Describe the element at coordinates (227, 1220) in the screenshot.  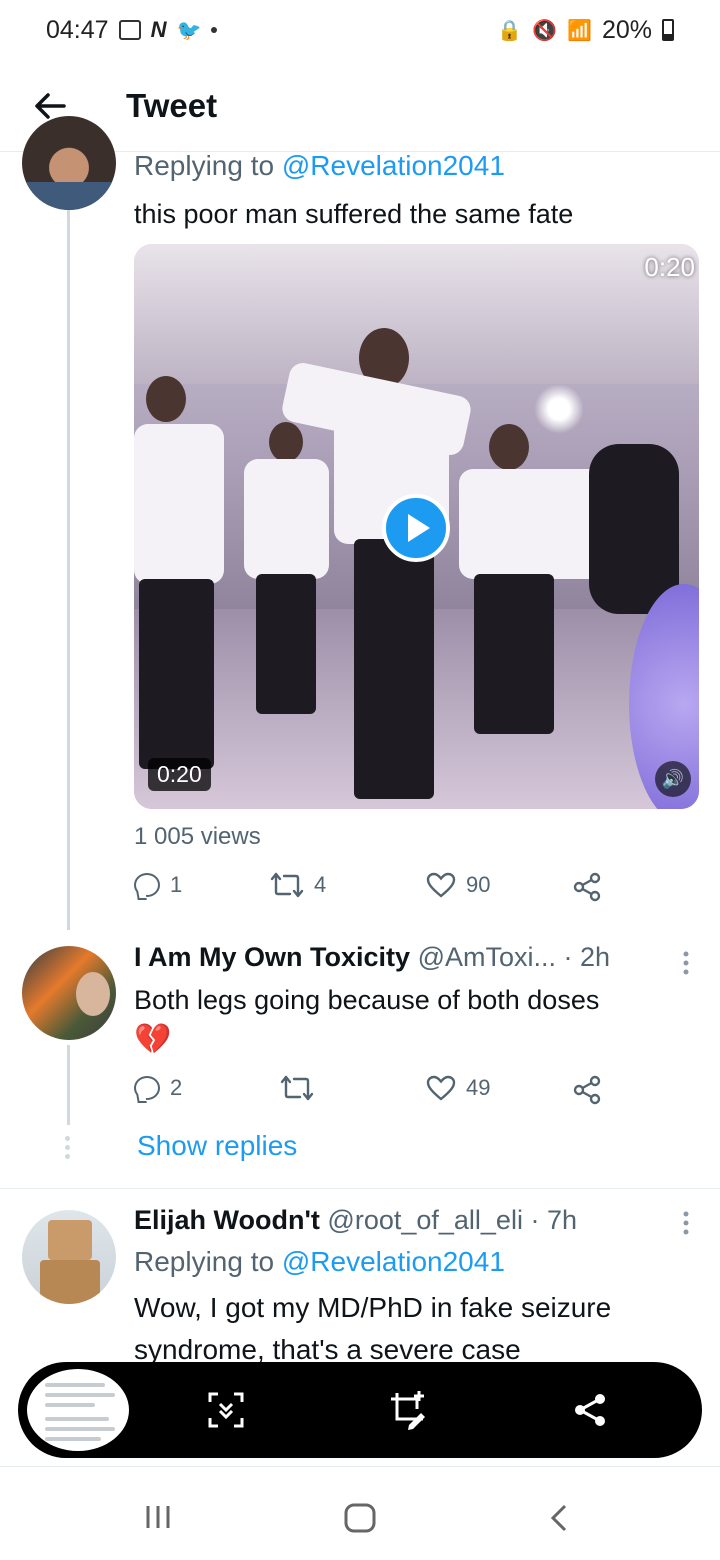
I see `author-name: Elijah Woodn't` at that location.